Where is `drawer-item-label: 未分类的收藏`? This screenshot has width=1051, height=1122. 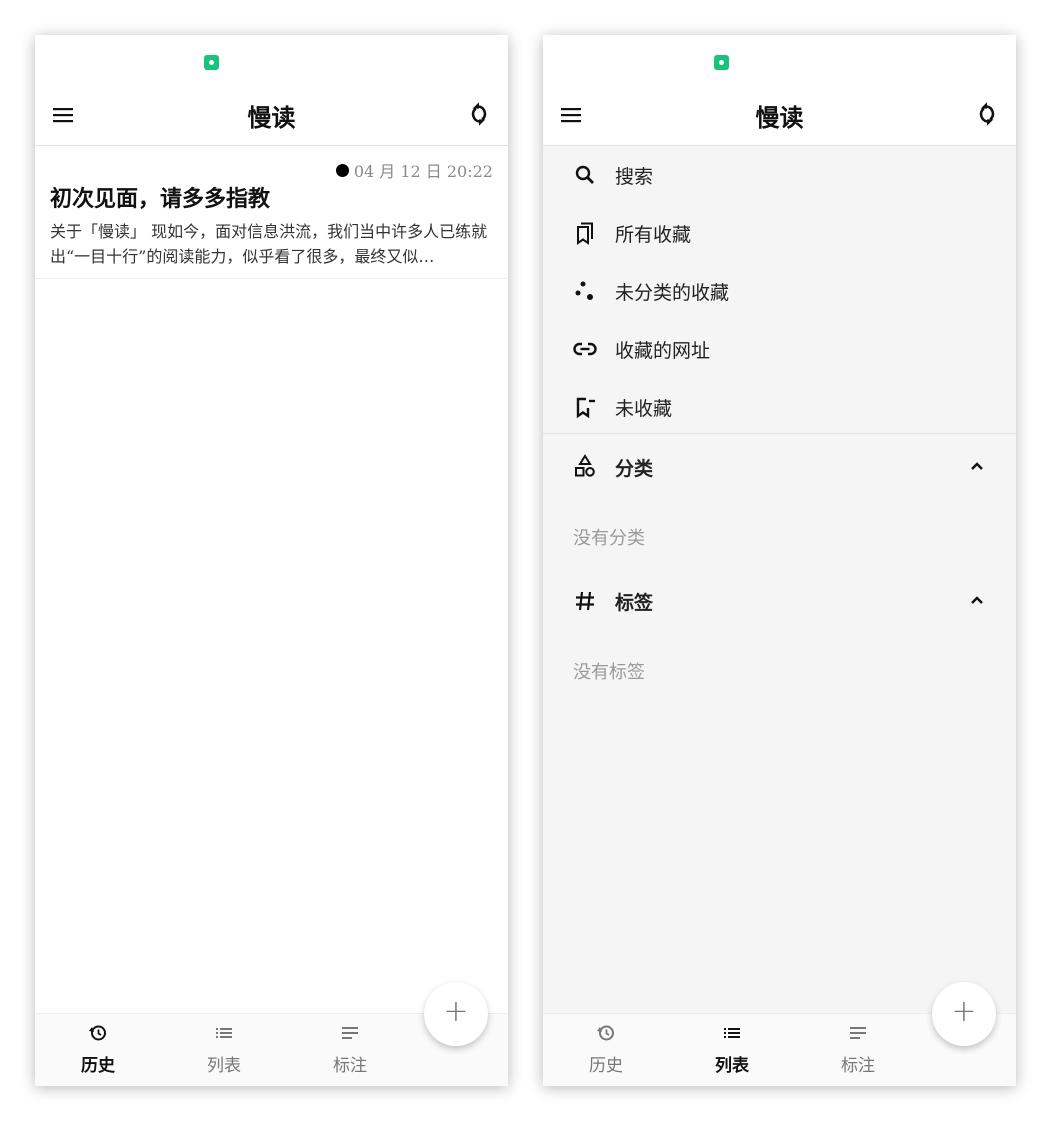
drawer-item-label: 未分类的收藏 is located at coordinates (672, 293).